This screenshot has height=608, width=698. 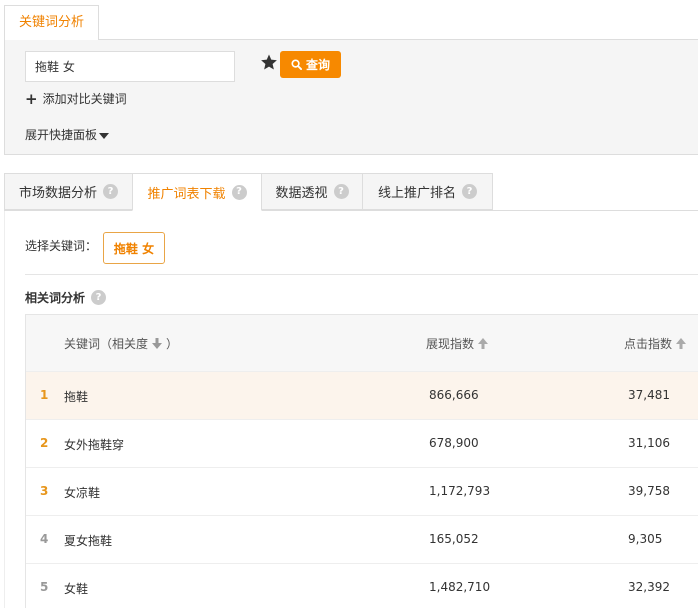 I want to click on row-rank: 2, so click(x=44, y=443).